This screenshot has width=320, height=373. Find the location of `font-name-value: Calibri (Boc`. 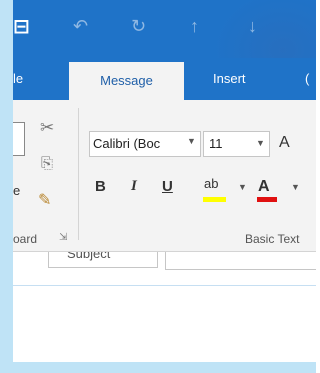

font-name-value: Calibri (Boc is located at coordinates (127, 143).